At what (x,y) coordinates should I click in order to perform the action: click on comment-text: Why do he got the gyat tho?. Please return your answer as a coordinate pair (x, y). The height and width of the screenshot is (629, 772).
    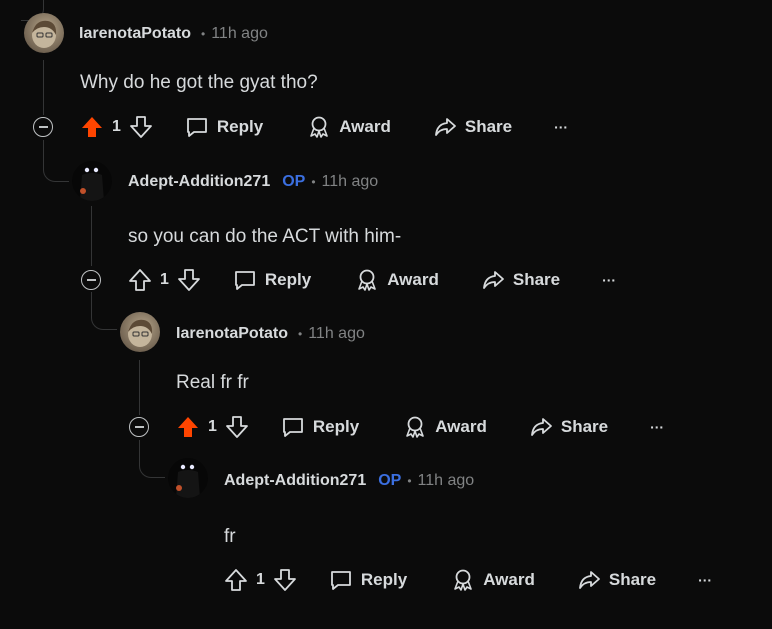
    Looking at the image, I should click on (199, 82).